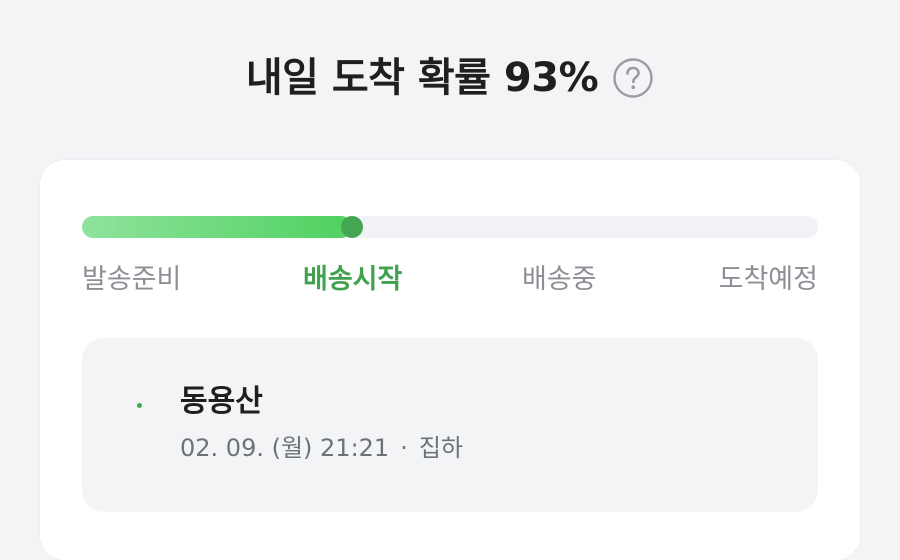  What do you see at coordinates (559, 279) in the screenshot?
I see `step-in-transit: 배송중` at bounding box center [559, 279].